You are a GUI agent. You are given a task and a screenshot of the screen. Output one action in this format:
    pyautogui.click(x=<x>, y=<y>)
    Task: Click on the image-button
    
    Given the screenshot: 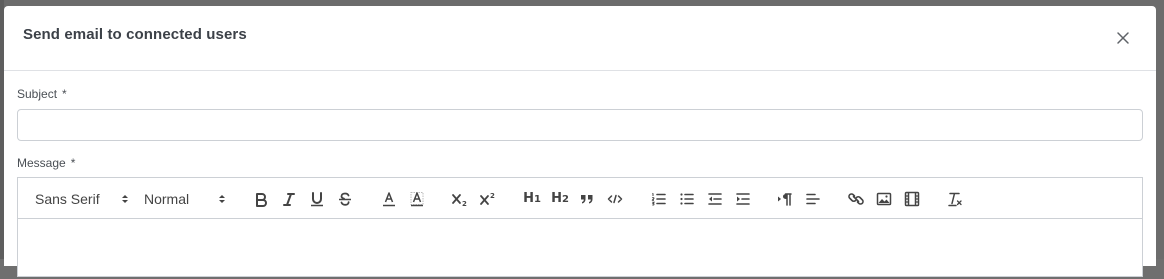 What is the action you would take?
    pyautogui.click(x=884, y=198)
    